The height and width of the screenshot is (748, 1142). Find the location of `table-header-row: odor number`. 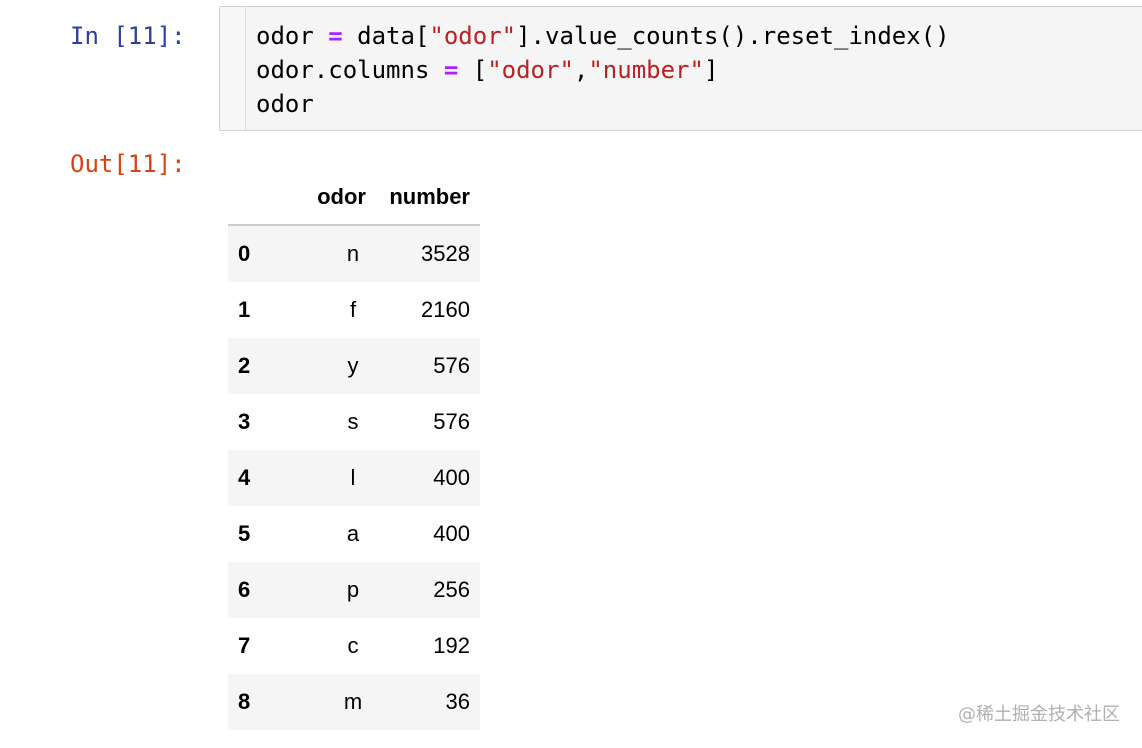

table-header-row: odor number is located at coordinates (354, 198).